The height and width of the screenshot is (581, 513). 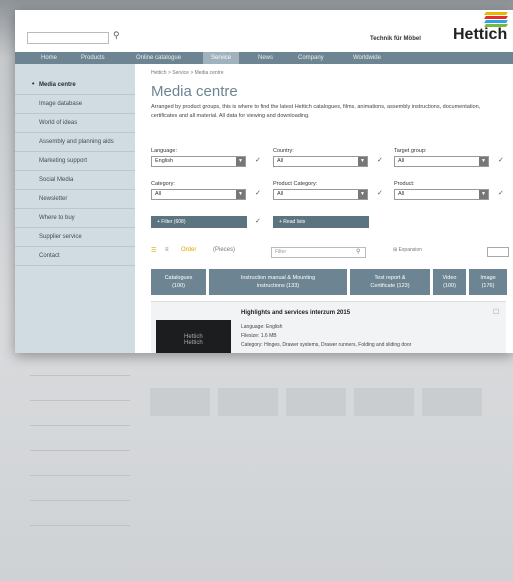 What do you see at coordinates (93, 58) in the screenshot?
I see `nav-item-products: Products` at bounding box center [93, 58].